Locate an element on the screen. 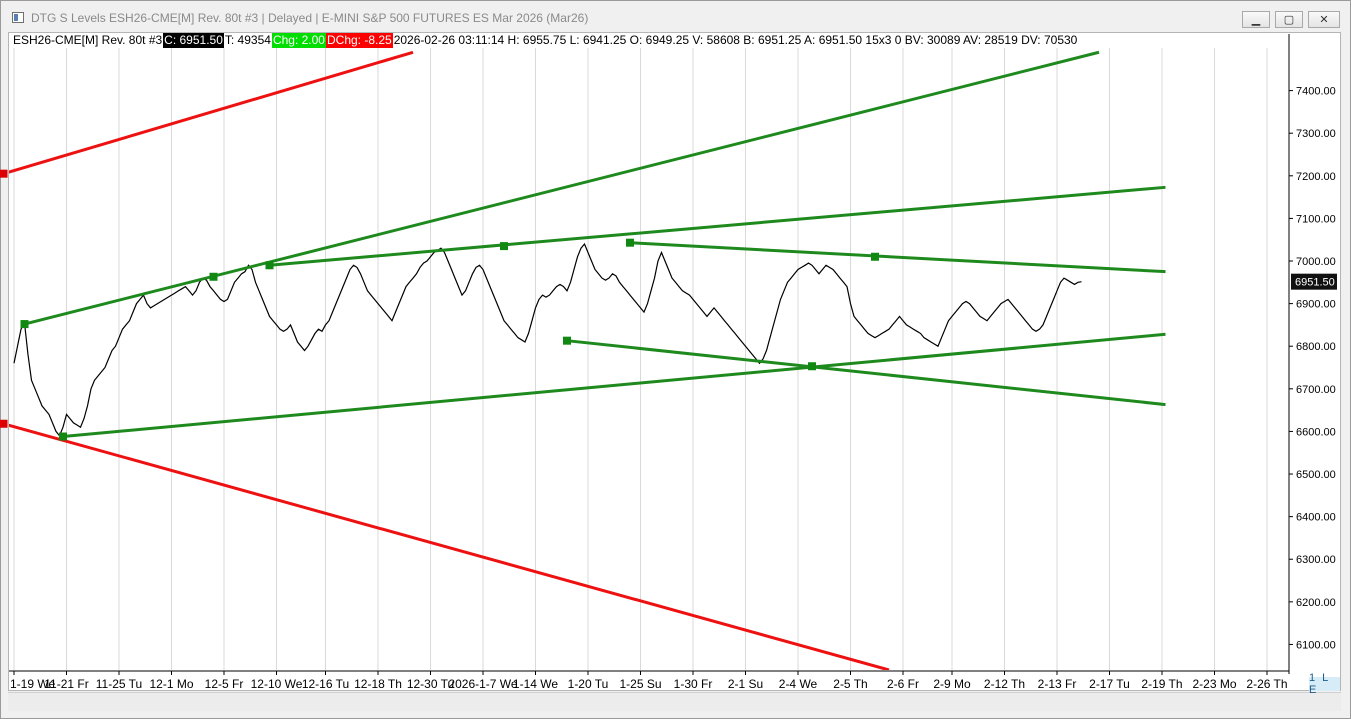 This screenshot has width=1351, height=719. price-tick-label: 7200.00 is located at coordinates (1316, 177).